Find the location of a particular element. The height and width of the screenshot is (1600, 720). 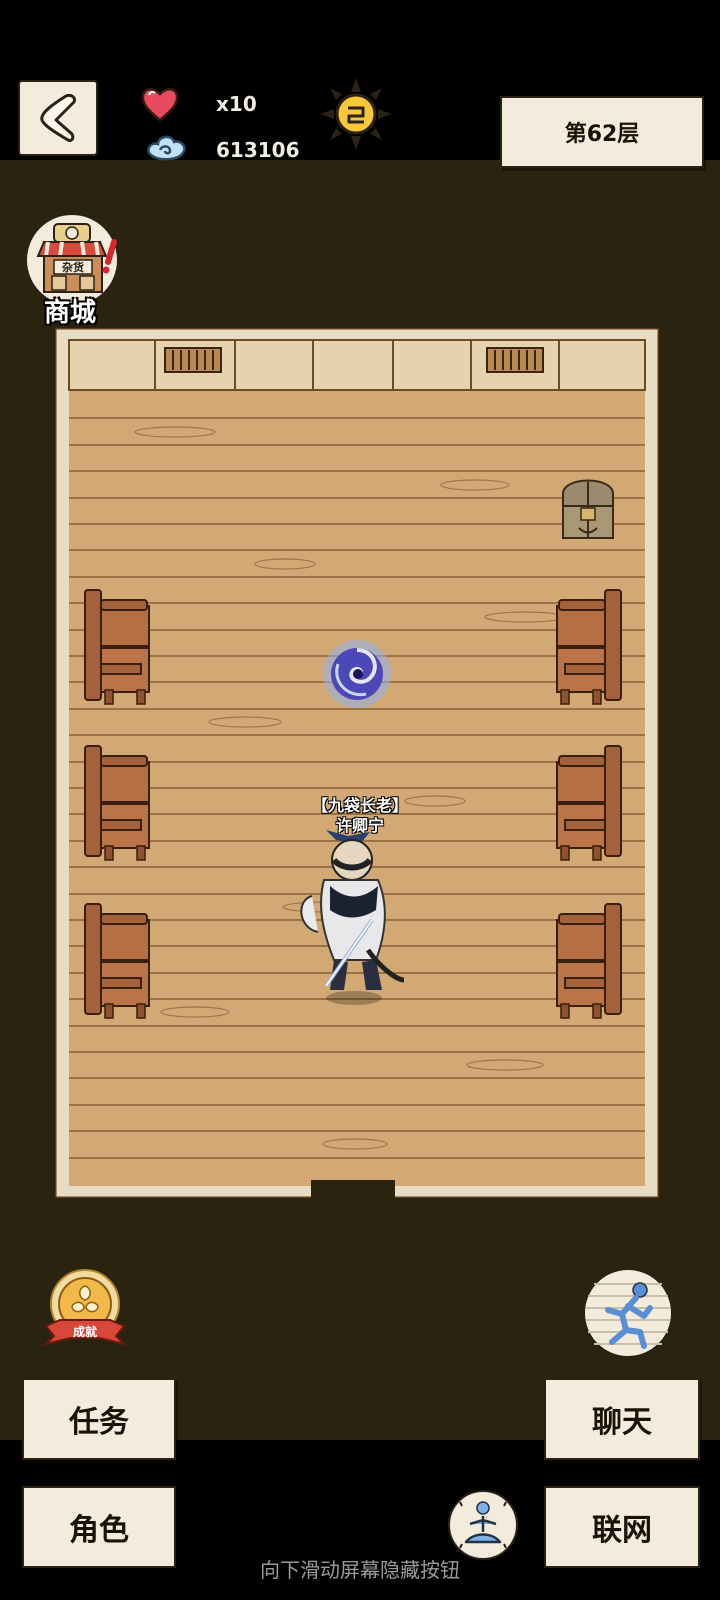

shop-label: 商城 is located at coordinates (70, 313).